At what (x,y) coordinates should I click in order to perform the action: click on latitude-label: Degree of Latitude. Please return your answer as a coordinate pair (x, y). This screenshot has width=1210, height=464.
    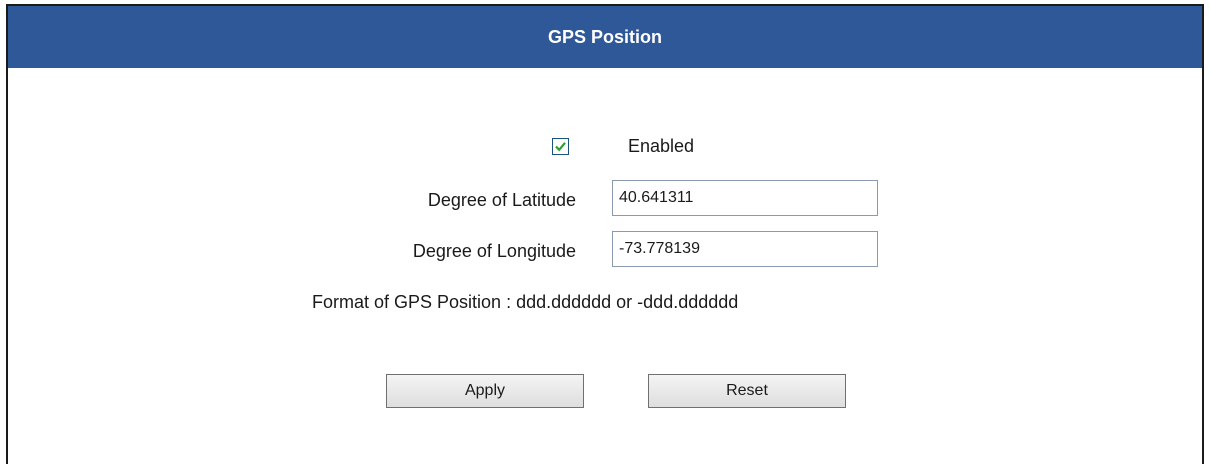
    Looking at the image, I should click on (501, 200).